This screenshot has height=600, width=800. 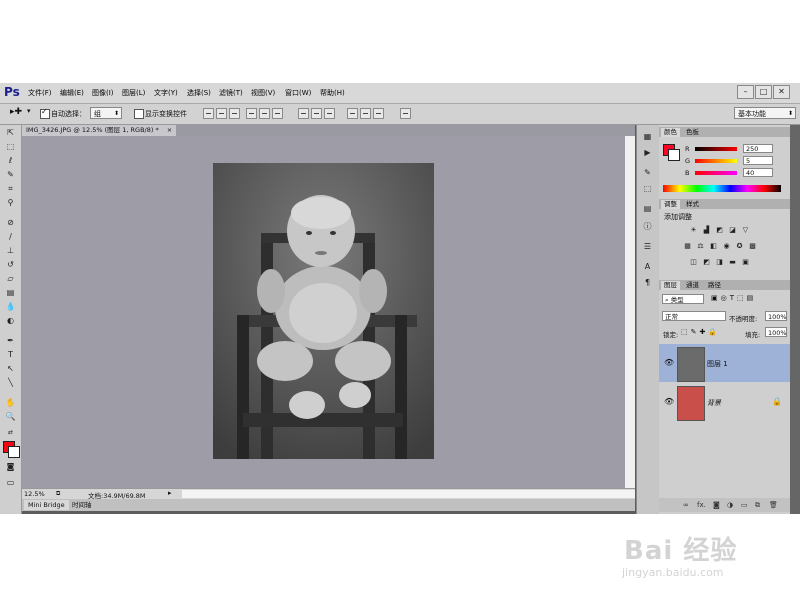 I want to click on menu-file: 文件(F), so click(x=40, y=93).